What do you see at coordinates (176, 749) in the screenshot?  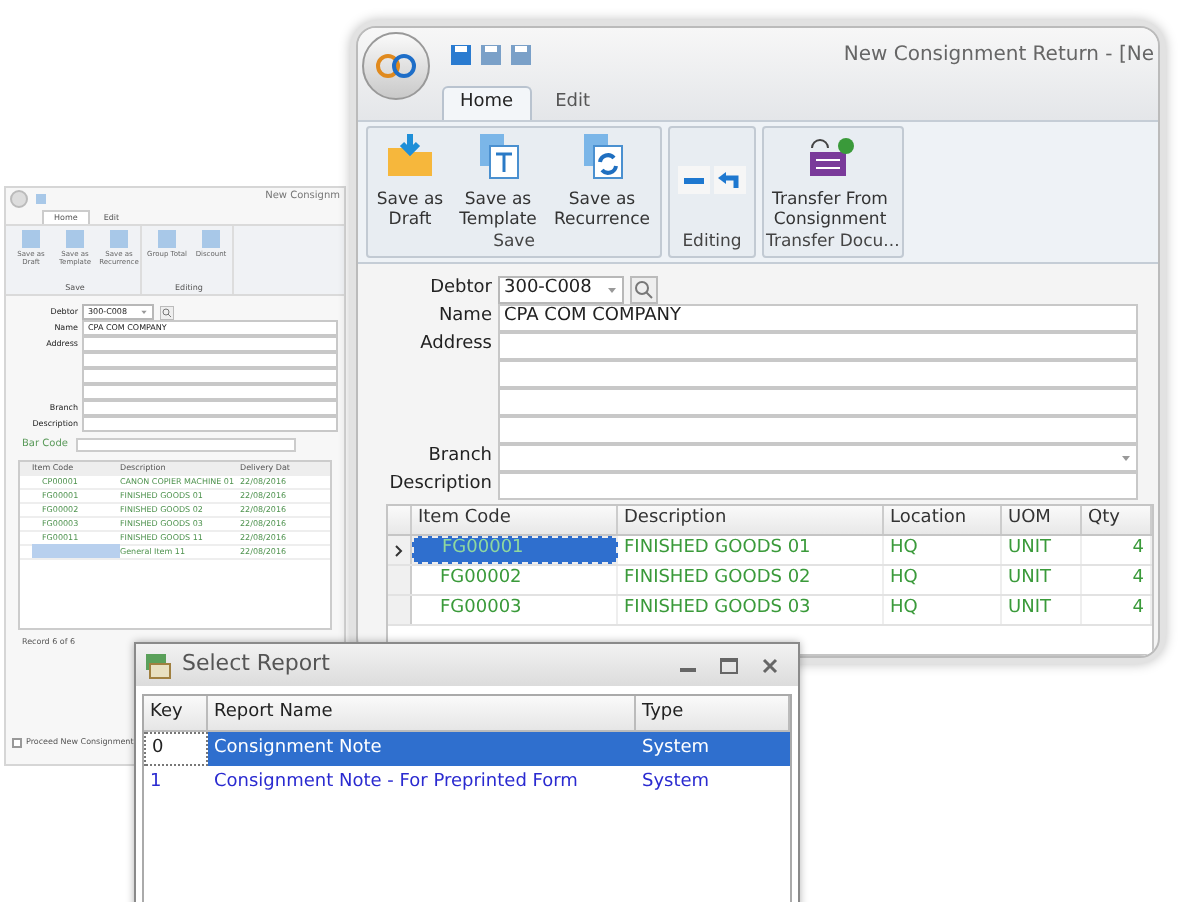 I see `table-cell: 0` at bounding box center [176, 749].